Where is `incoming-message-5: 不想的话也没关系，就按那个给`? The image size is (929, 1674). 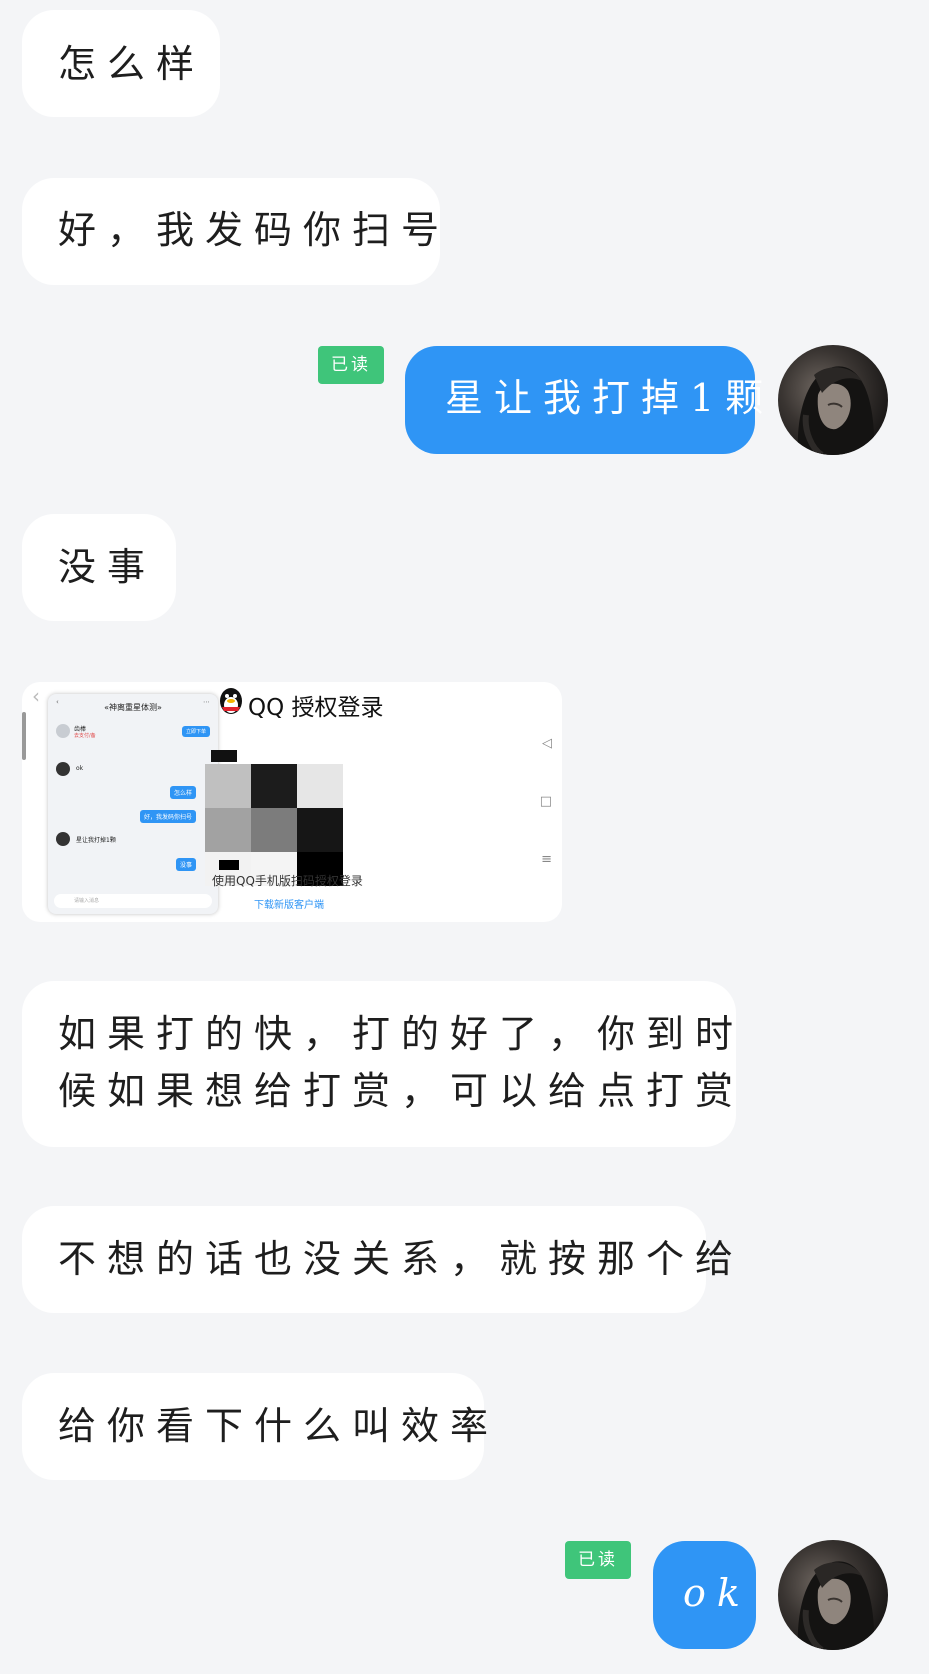
incoming-message-5: 不想的话也没关系，就按那个给 is located at coordinates (377, 1259).